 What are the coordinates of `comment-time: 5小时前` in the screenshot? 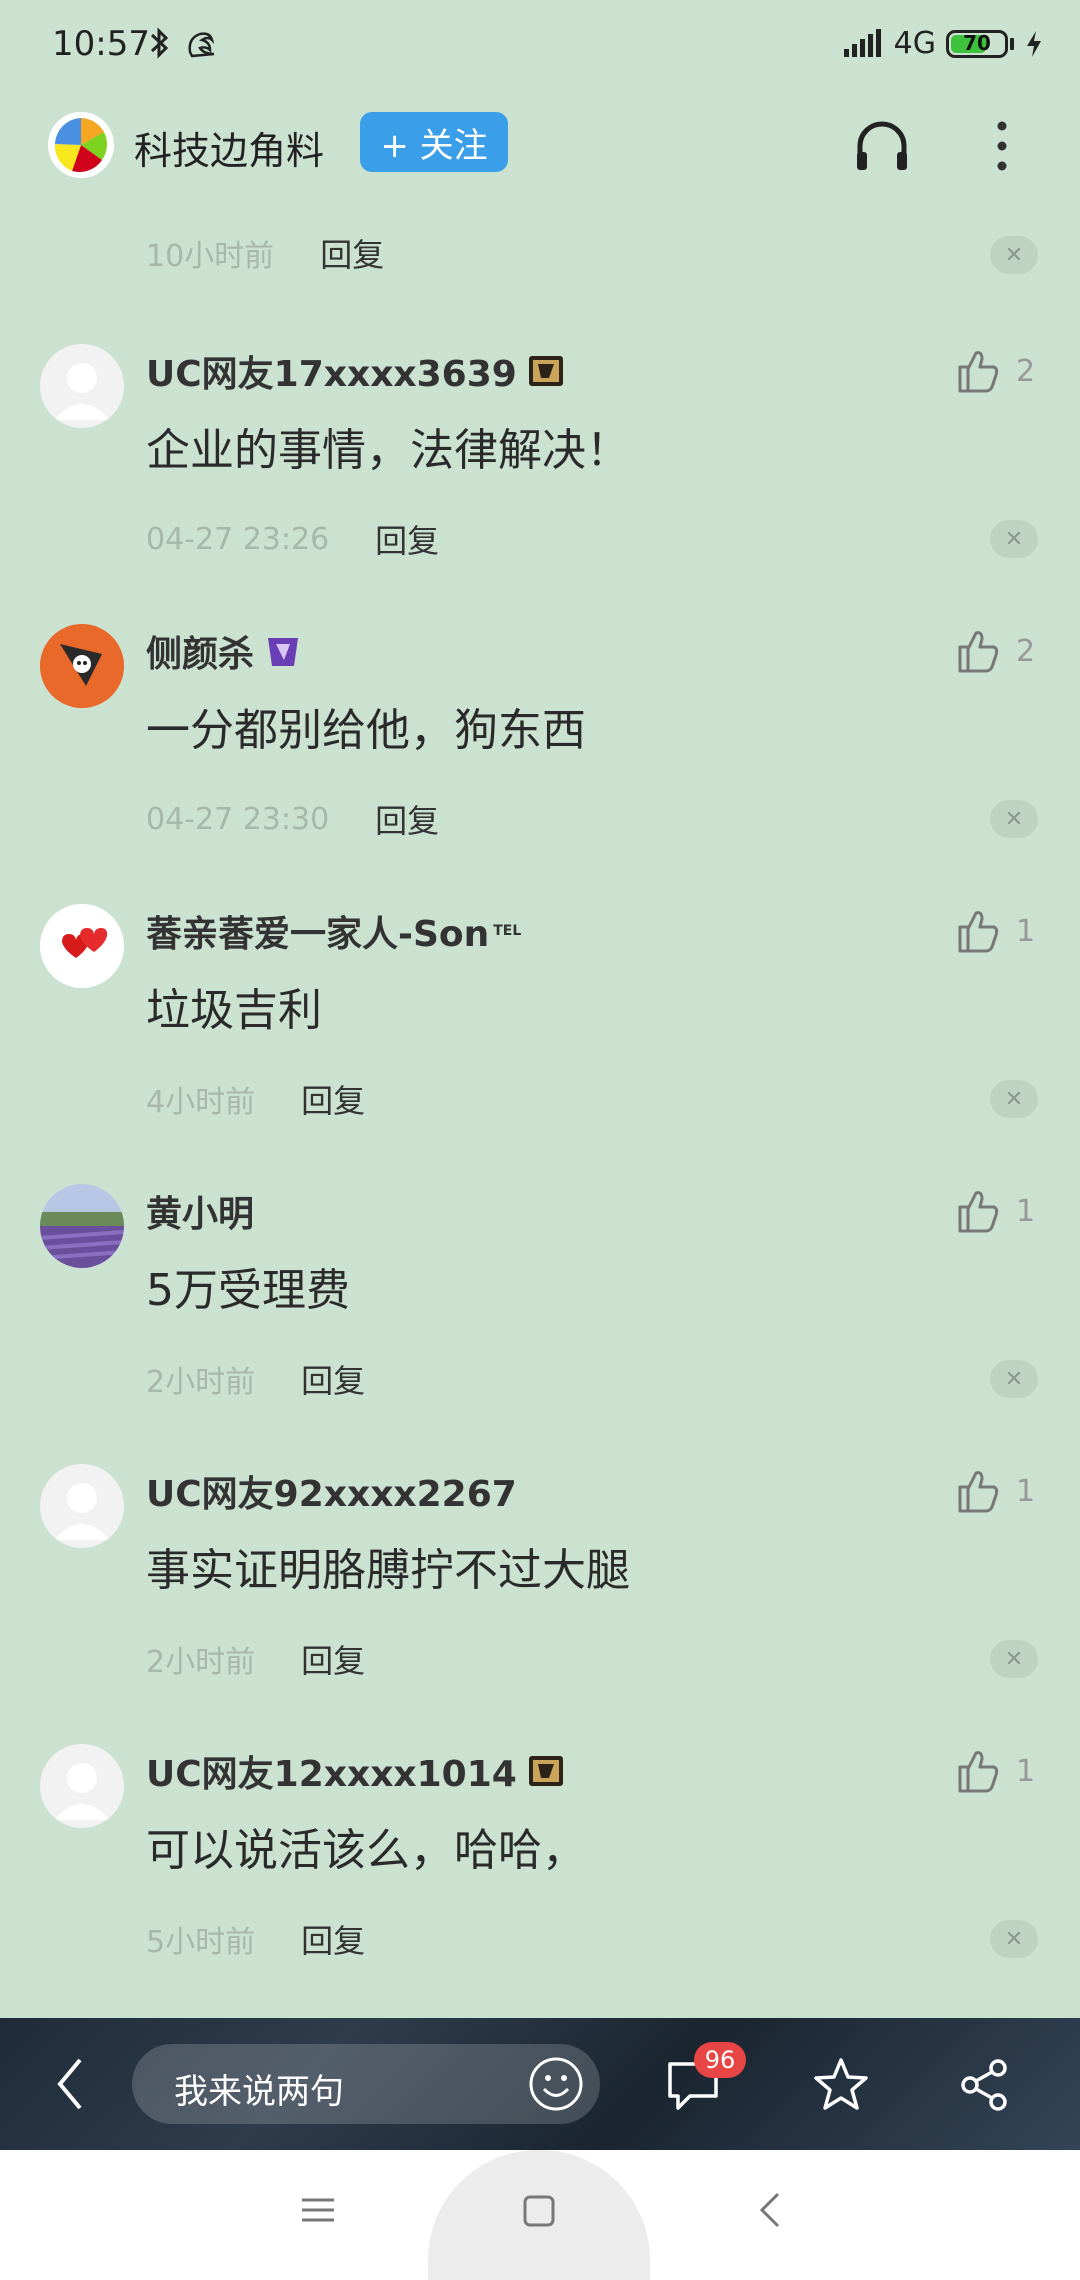 It's located at (201, 1942).